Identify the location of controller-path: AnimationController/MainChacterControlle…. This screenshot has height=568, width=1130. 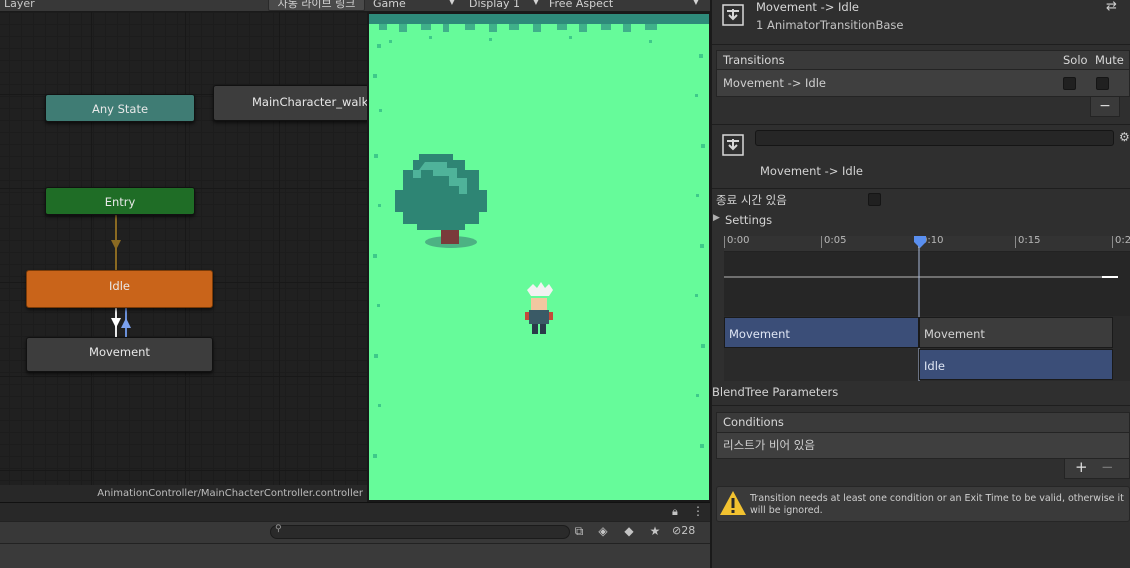
(183, 493).